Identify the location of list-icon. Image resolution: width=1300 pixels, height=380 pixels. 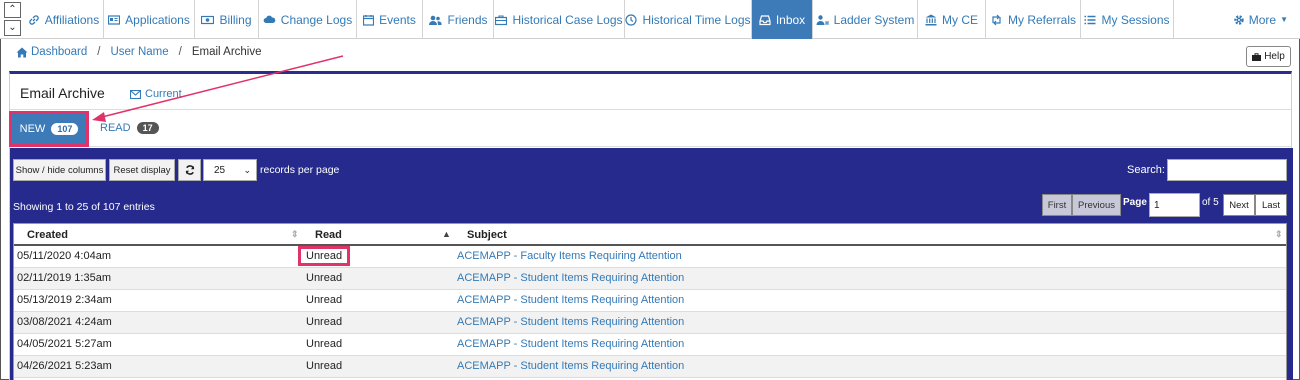
(1090, 19).